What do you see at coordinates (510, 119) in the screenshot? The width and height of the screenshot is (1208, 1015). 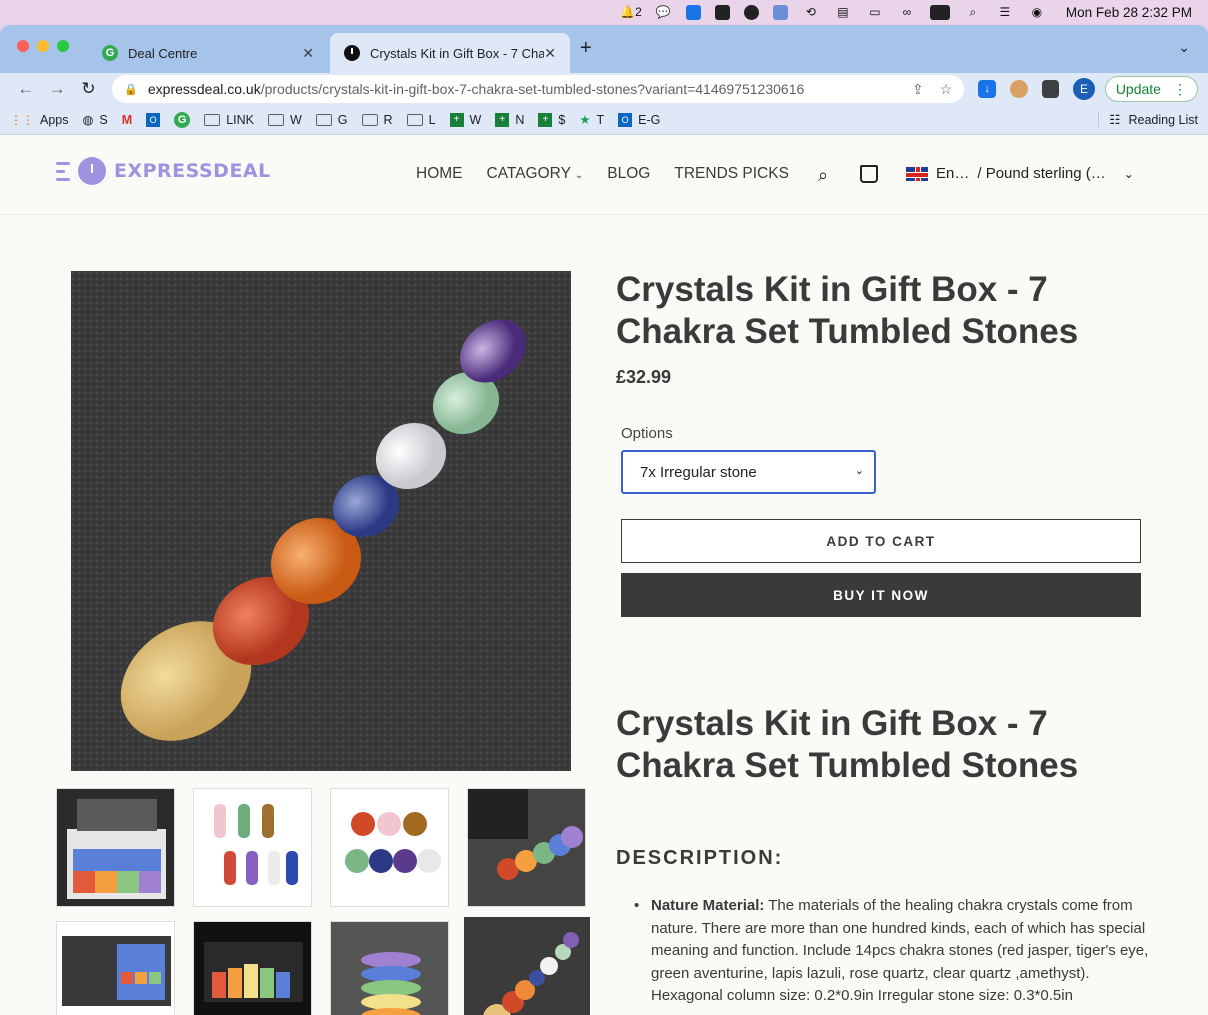 I see `bookmark-n-sheet: + N` at bounding box center [510, 119].